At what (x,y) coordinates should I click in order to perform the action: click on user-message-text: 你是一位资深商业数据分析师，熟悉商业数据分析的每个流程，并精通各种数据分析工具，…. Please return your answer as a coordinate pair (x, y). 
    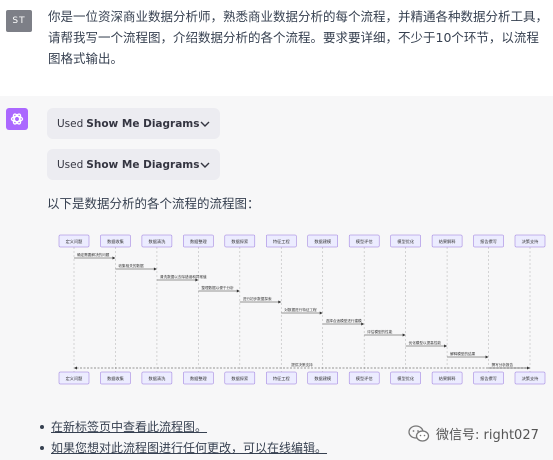
    Looking at the image, I should click on (298, 37).